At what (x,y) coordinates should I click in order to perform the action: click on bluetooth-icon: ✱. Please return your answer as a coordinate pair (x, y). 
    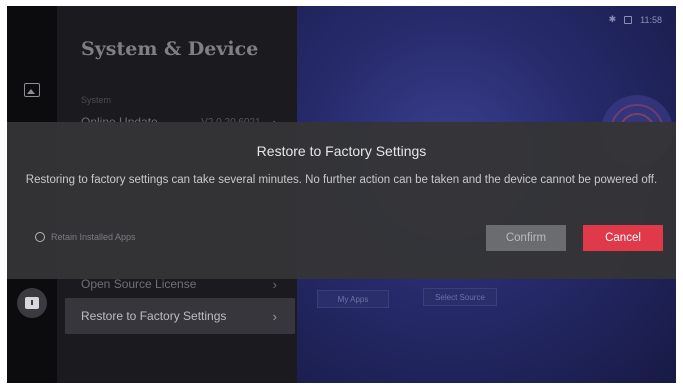
    Looking at the image, I should click on (612, 19).